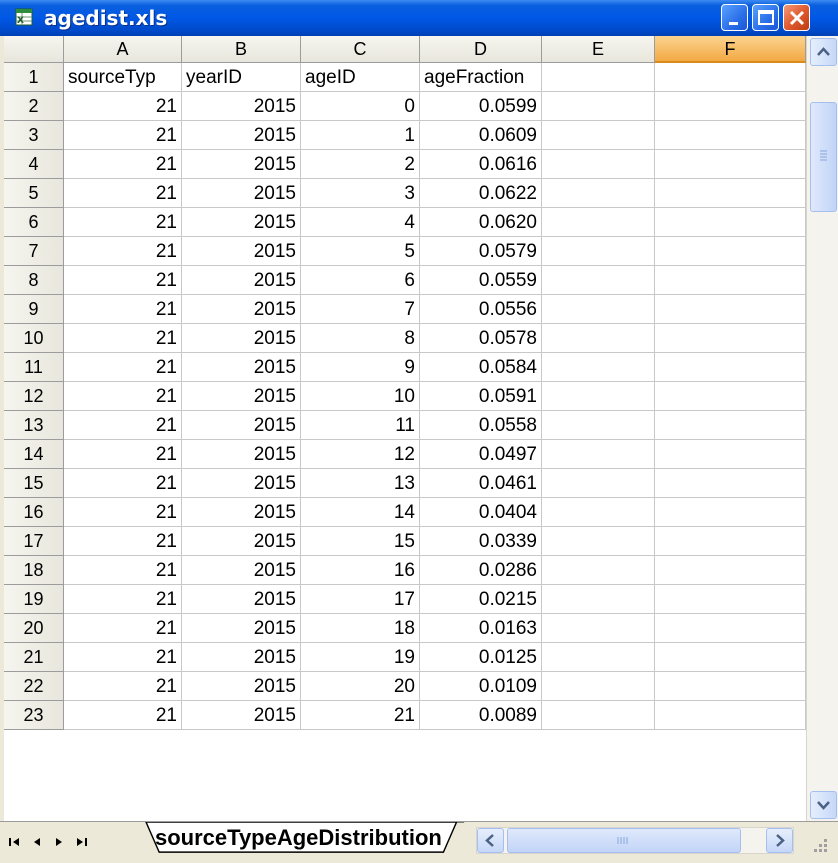 The width and height of the screenshot is (838, 863). Describe the element at coordinates (34, 106) in the screenshot. I see `row-header: 2` at that location.